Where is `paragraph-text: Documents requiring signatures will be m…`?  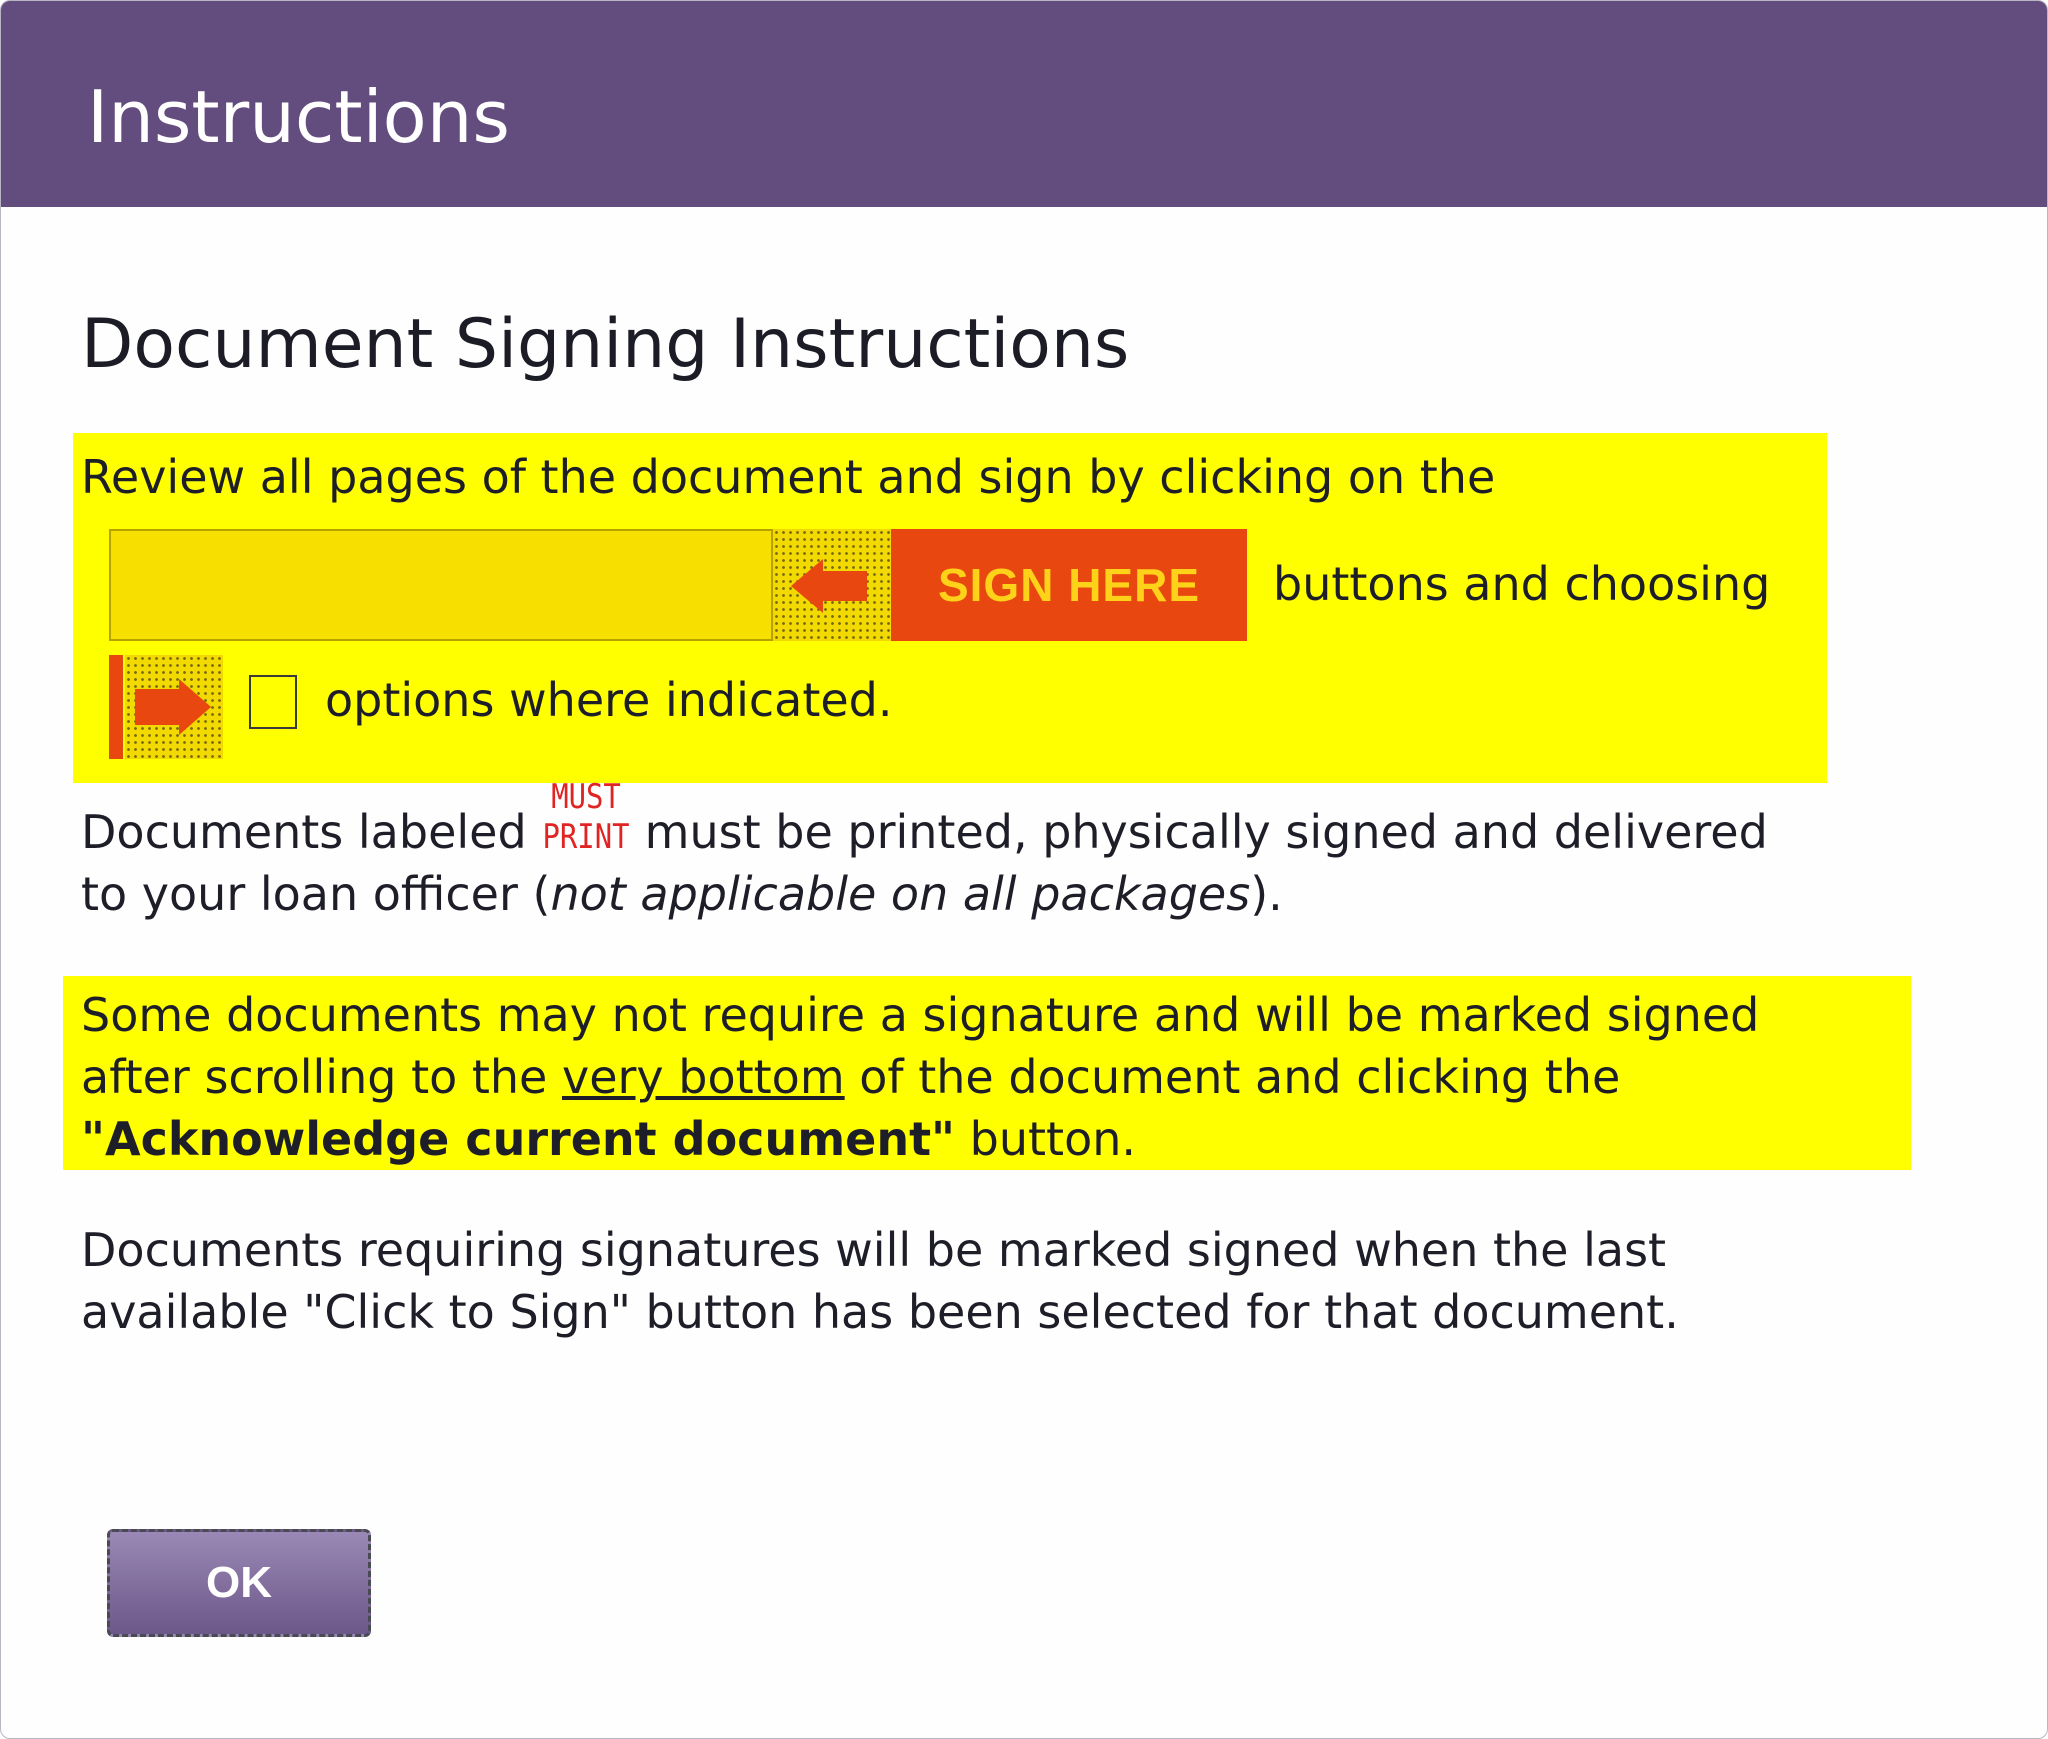 paragraph-text: Documents requiring signatures will be m… is located at coordinates (874, 1250).